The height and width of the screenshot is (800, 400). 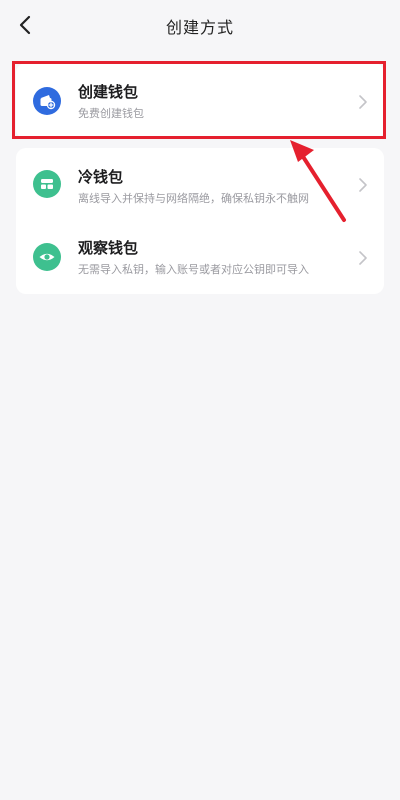 What do you see at coordinates (108, 248) in the screenshot?
I see `option-title: 观察钱包` at bounding box center [108, 248].